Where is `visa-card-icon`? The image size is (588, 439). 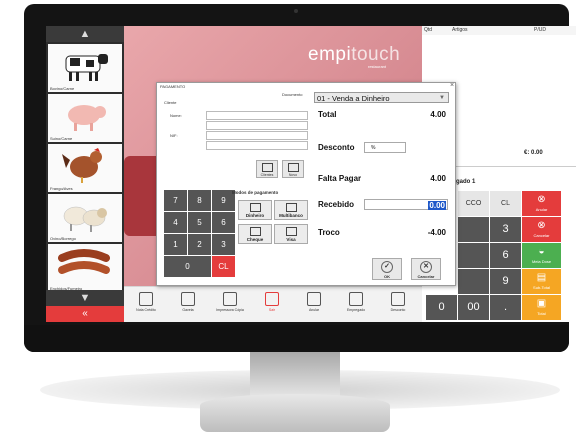 visa-card-icon is located at coordinates (291, 231).